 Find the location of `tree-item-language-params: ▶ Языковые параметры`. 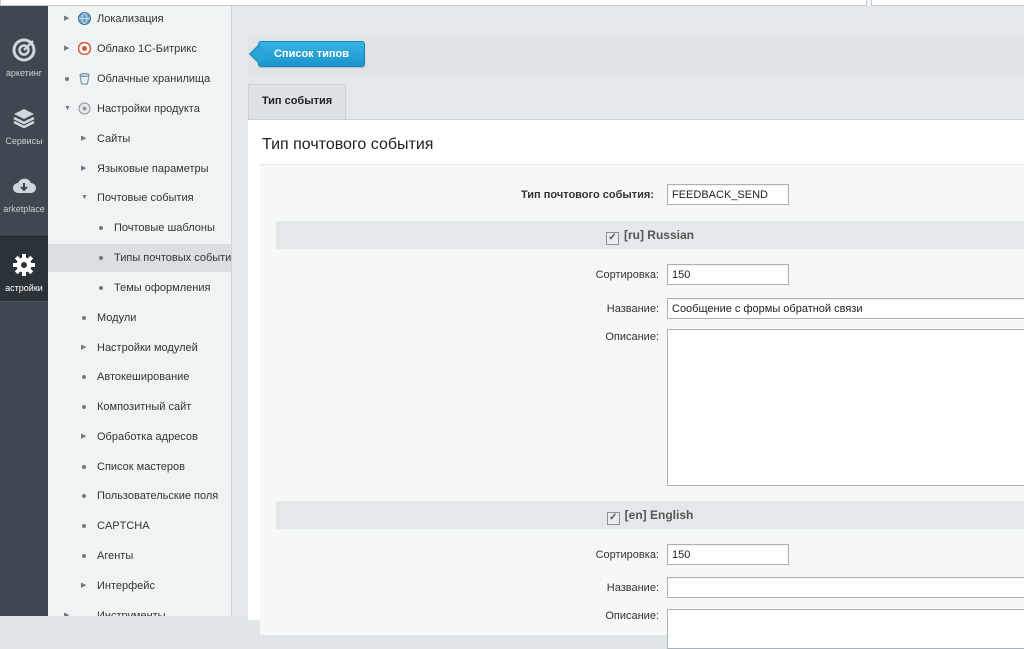

tree-item-language-params: ▶ Языковые параметры is located at coordinates (139, 169).